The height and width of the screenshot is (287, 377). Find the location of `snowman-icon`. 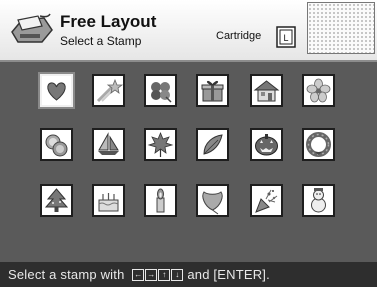

snowman-icon is located at coordinates (318, 200).